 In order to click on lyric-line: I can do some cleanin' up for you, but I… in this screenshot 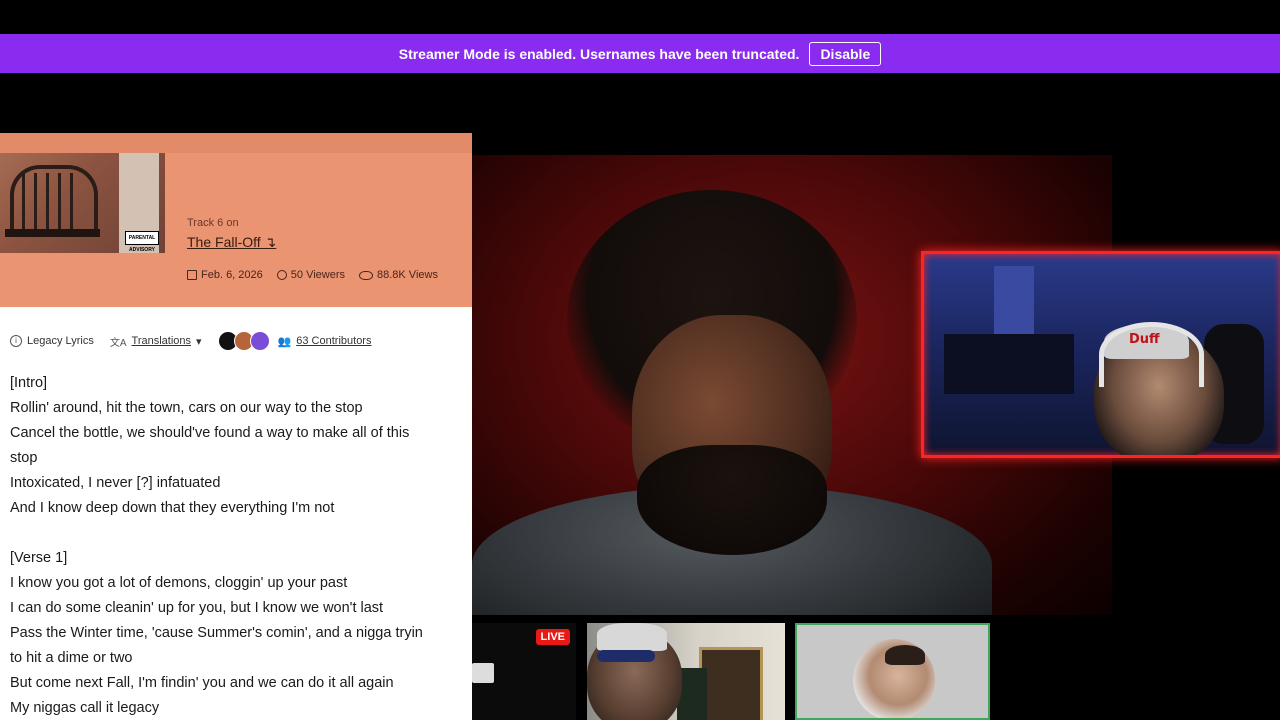, I will do `click(241, 608)`.